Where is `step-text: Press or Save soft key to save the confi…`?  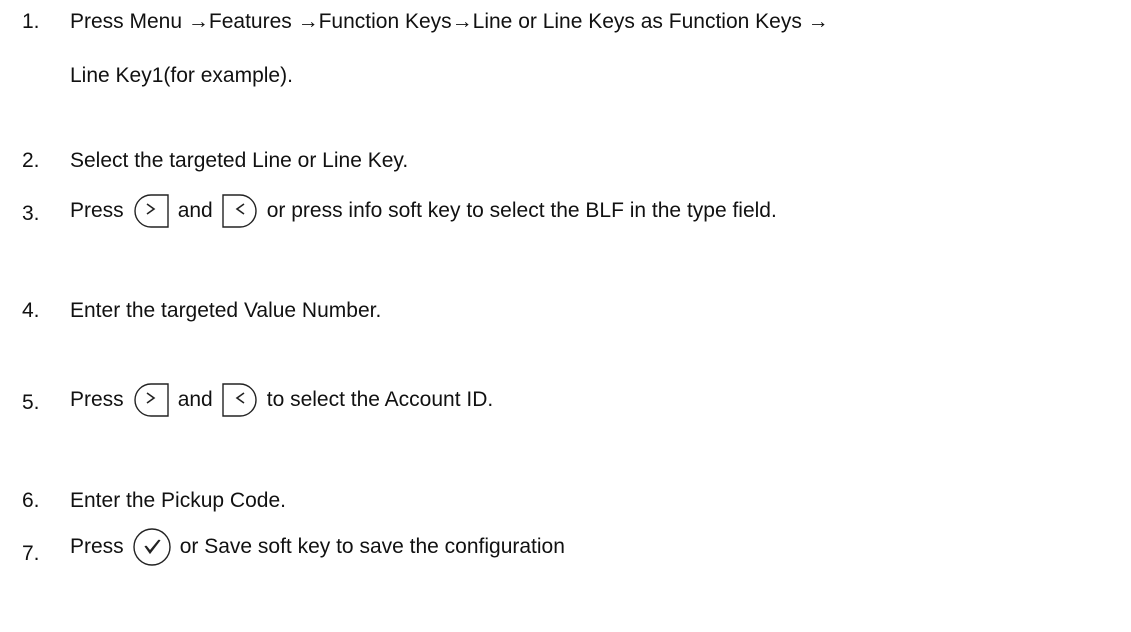 step-text: Press or Save soft key to save the confi… is located at coordinates (317, 547).